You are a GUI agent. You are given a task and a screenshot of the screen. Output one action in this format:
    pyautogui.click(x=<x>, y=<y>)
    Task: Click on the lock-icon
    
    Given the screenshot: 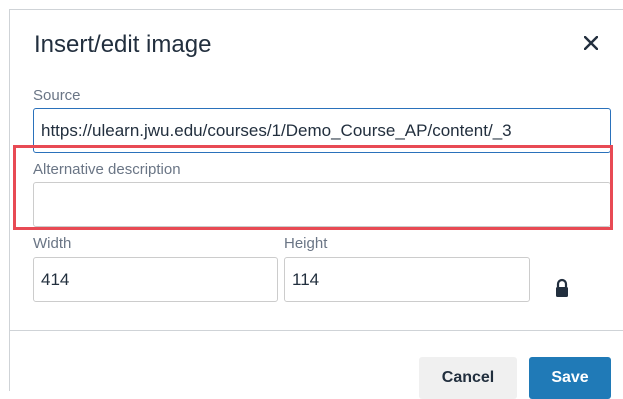 What is the action you would take?
    pyautogui.click(x=562, y=287)
    